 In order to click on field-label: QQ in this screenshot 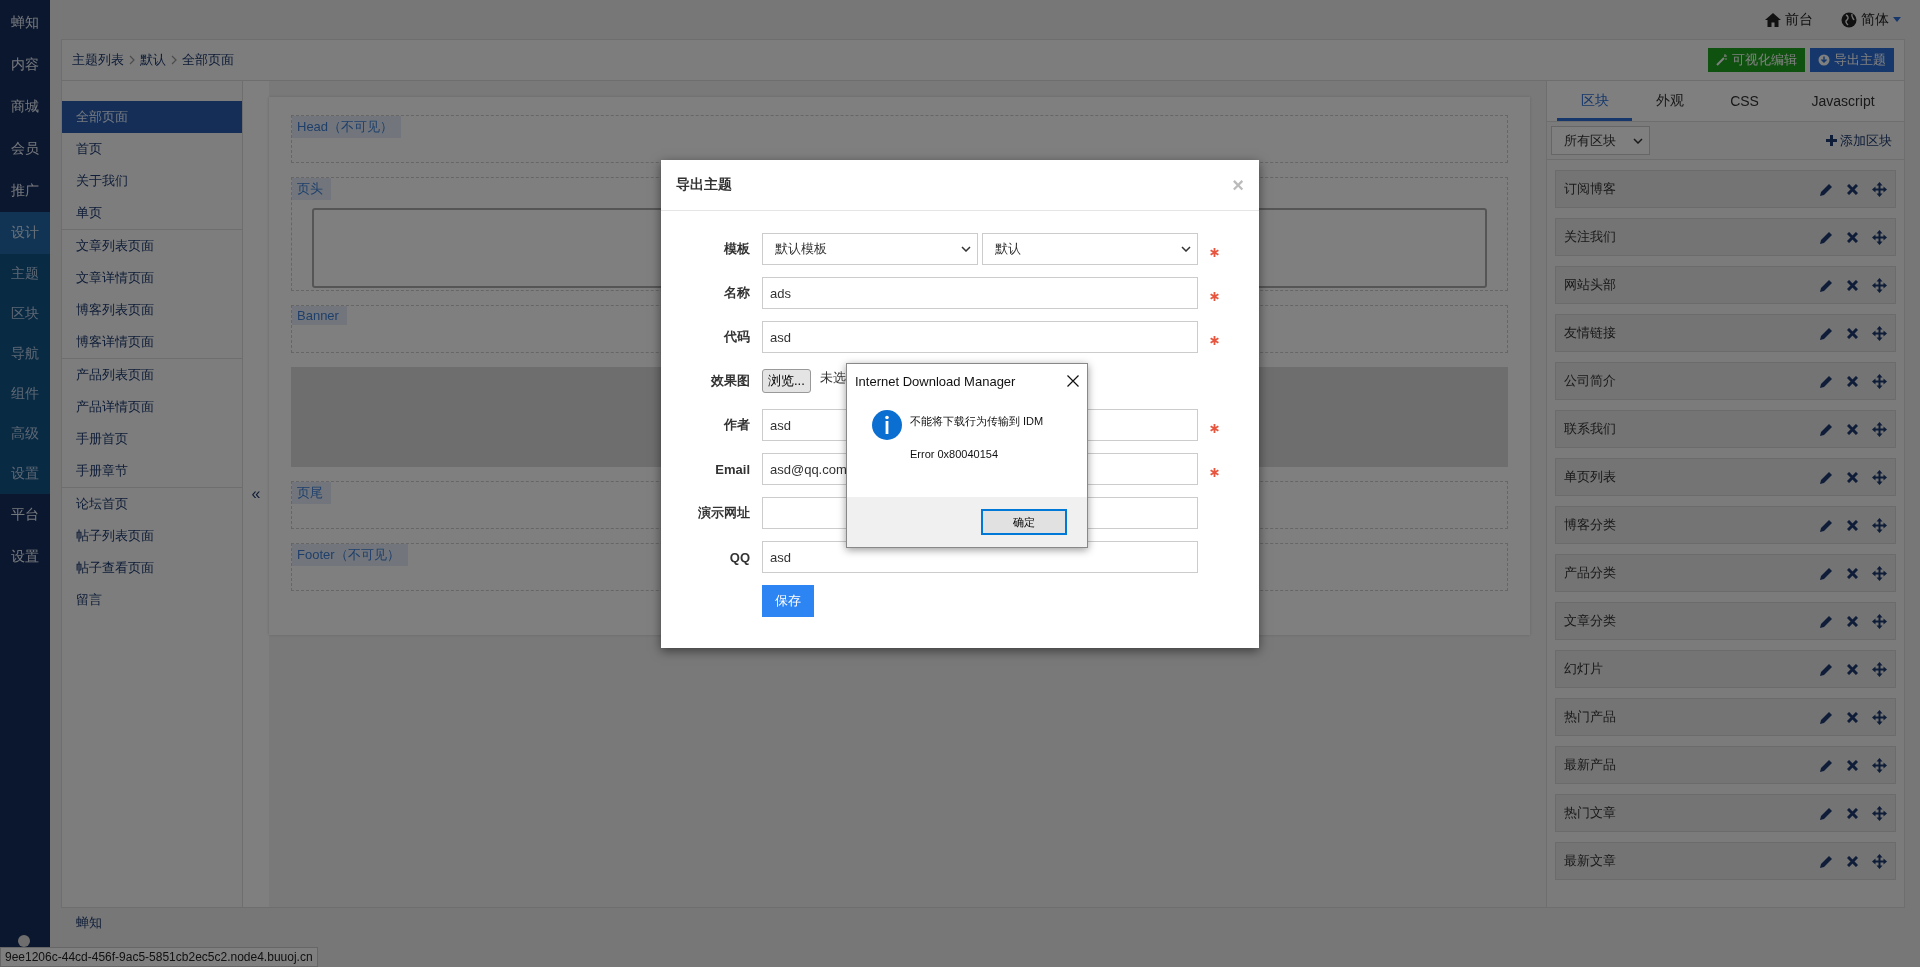, I will do `click(739, 557)`.